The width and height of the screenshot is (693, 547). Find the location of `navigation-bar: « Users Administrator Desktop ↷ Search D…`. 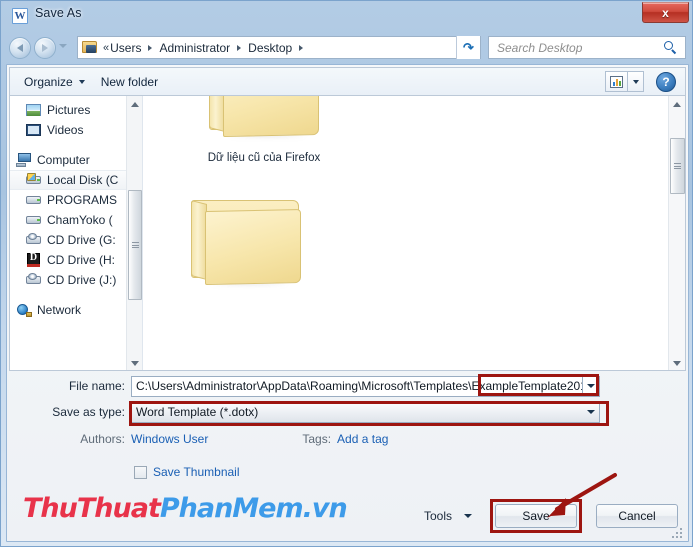

navigation-bar: « Users Administrator Desktop ↷ Search D… is located at coordinates (346, 48).